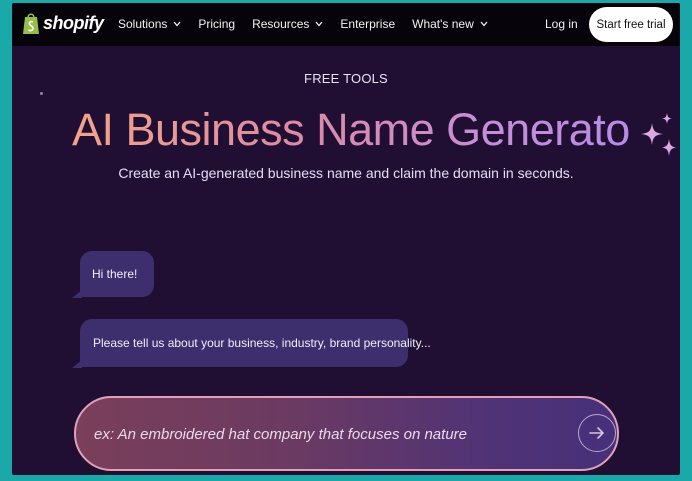 The height and width of the screenshot is (481, 692). I want to click on nav-item-label: What's new, so click(443, 24).